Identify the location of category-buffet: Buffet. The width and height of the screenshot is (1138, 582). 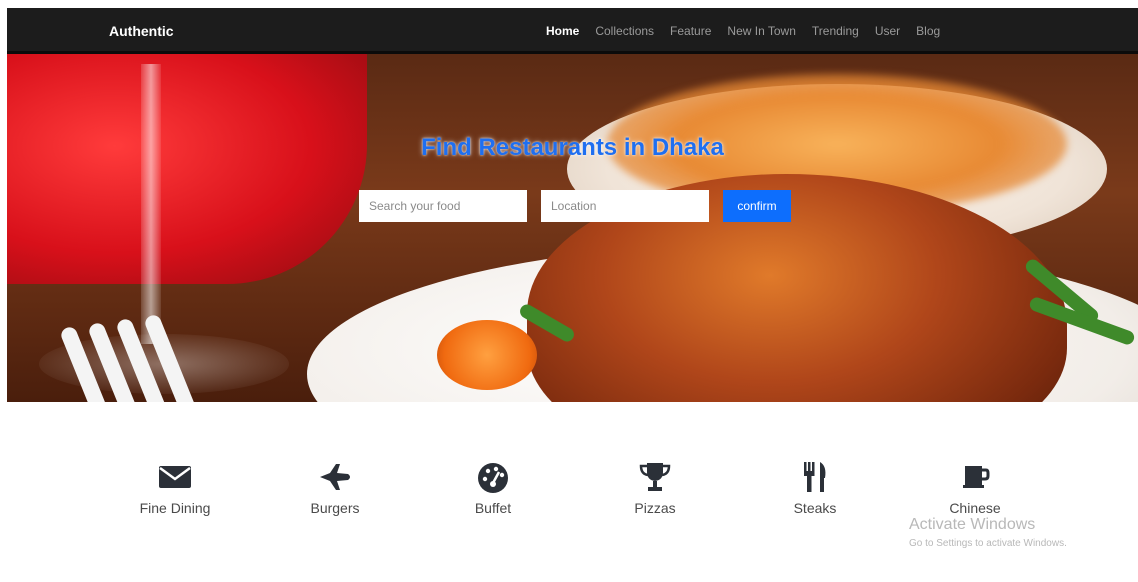
(493, 487).